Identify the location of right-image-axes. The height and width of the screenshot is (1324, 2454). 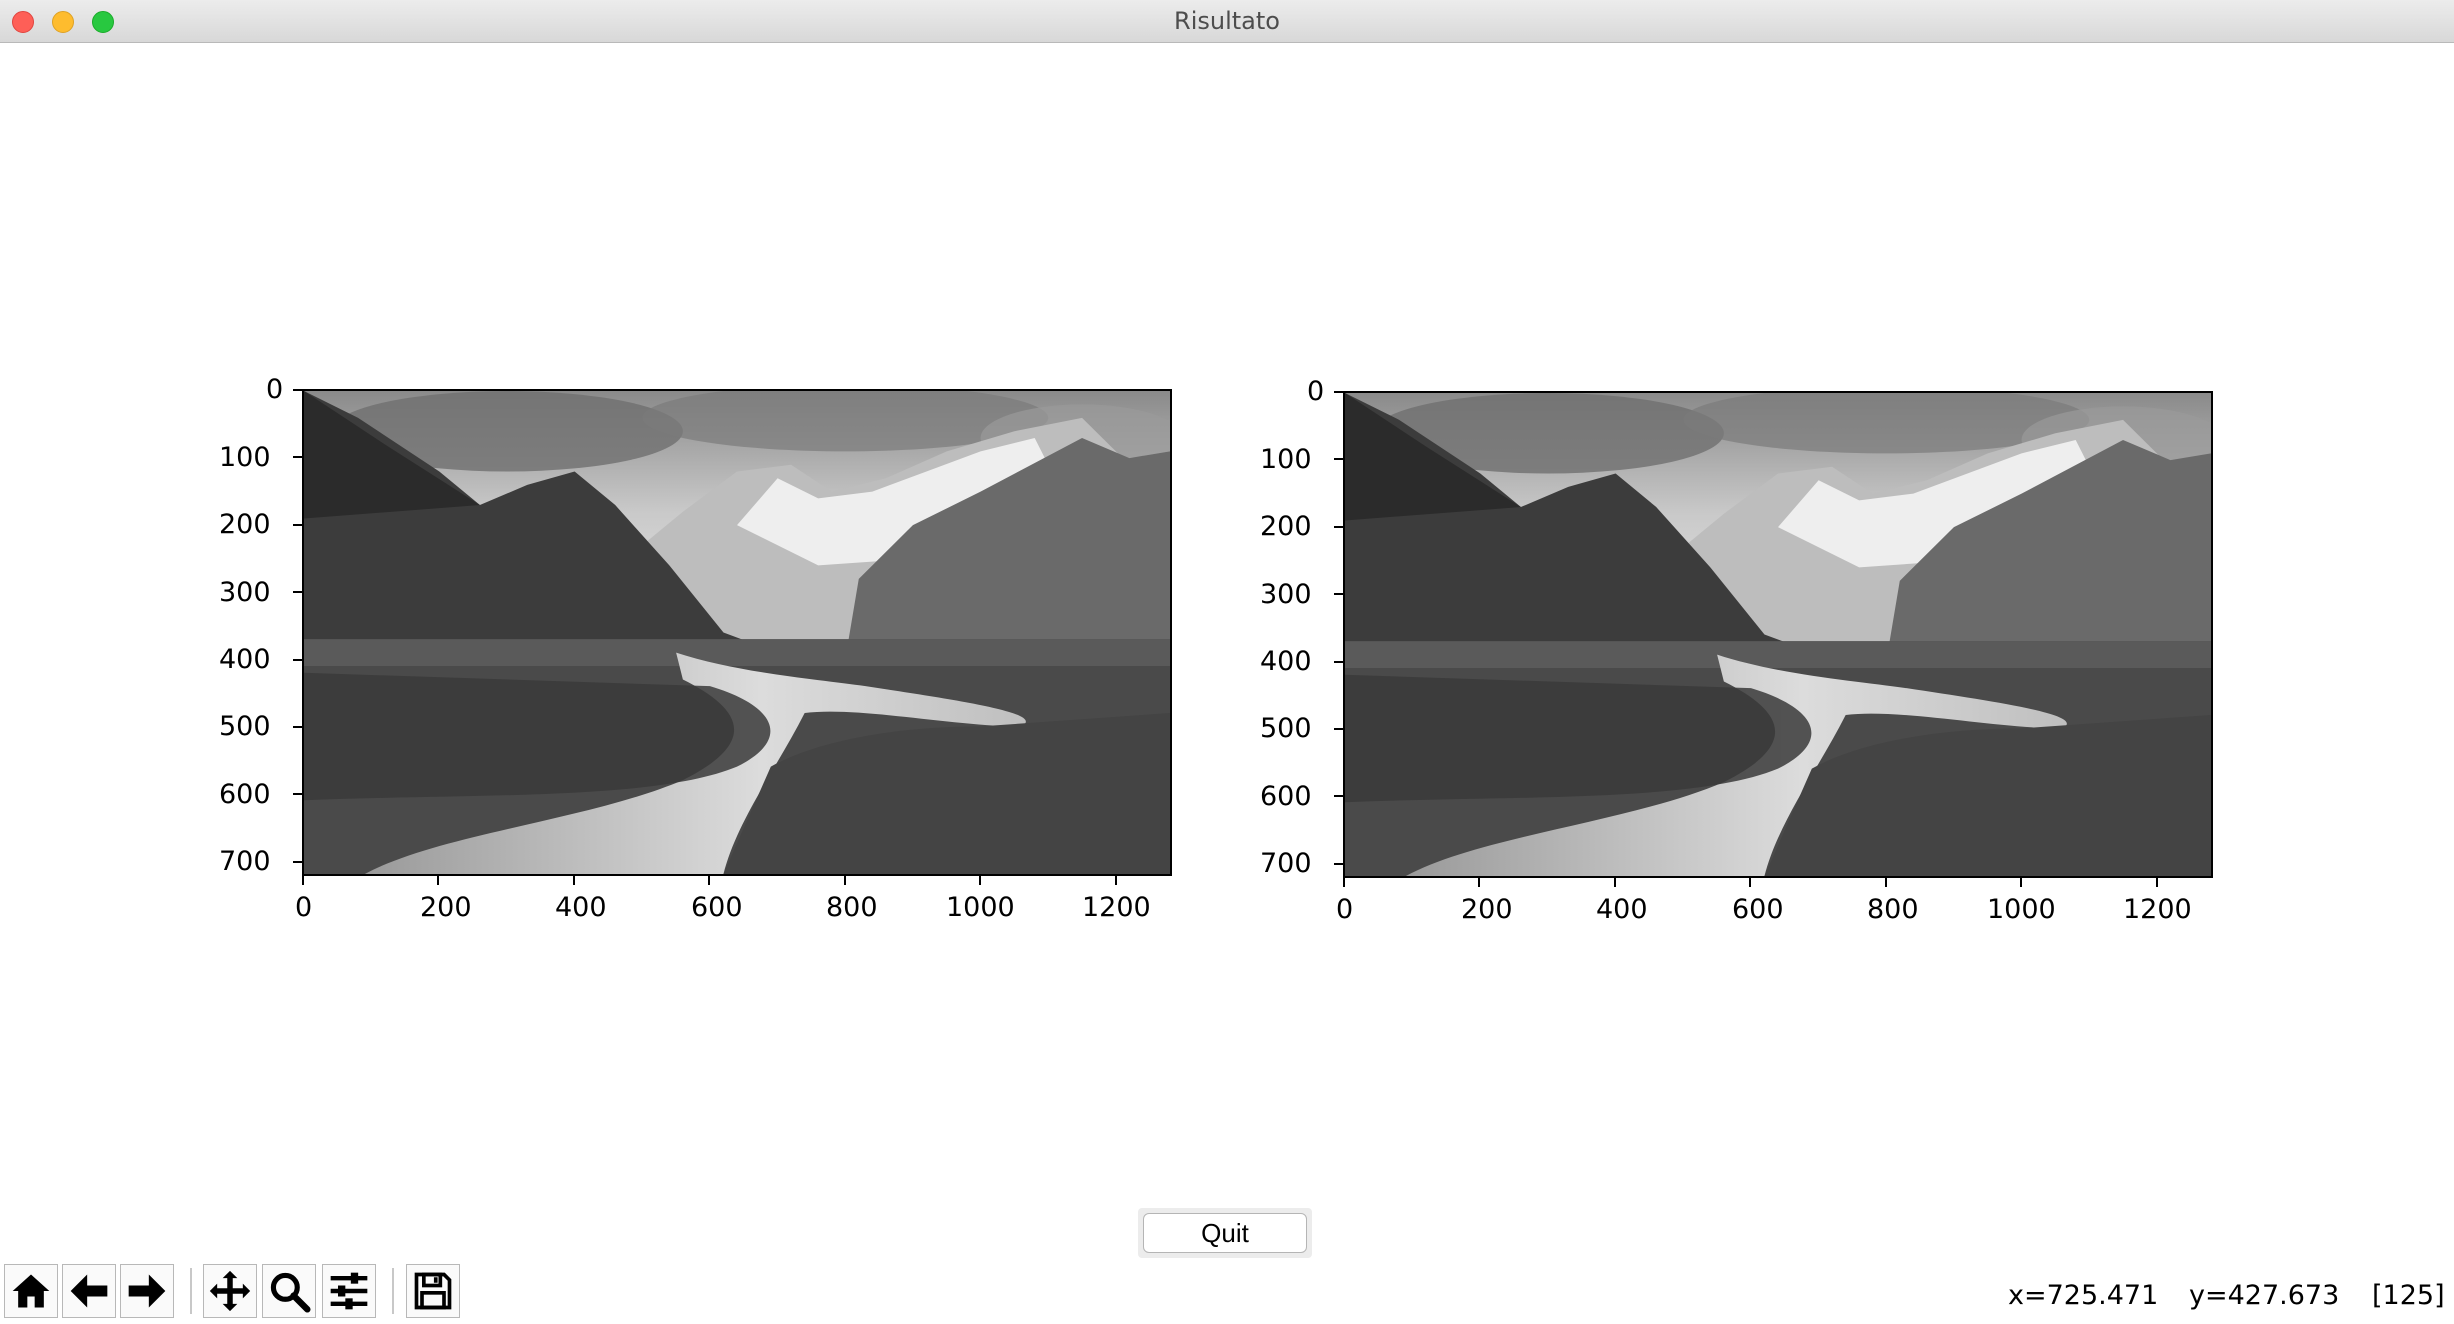
(1778, 634).